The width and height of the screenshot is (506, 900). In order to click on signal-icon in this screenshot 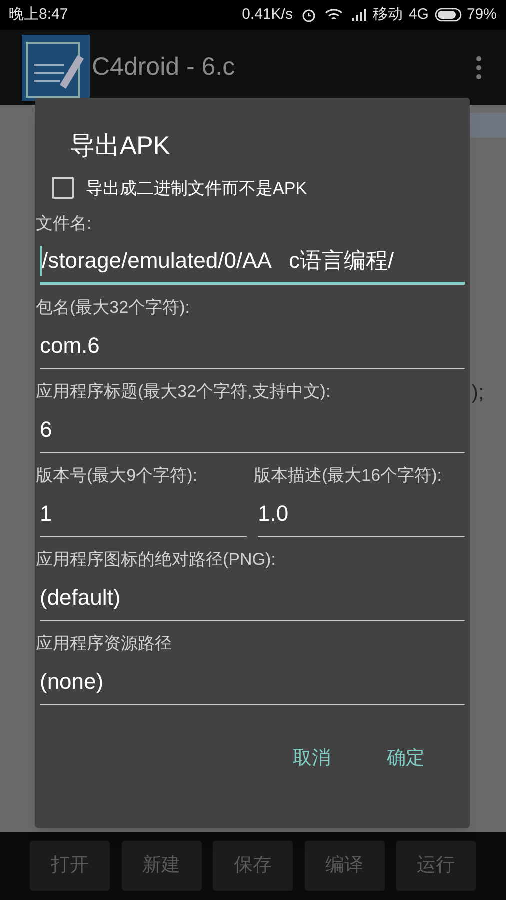, I will do `click(358, 15)`.